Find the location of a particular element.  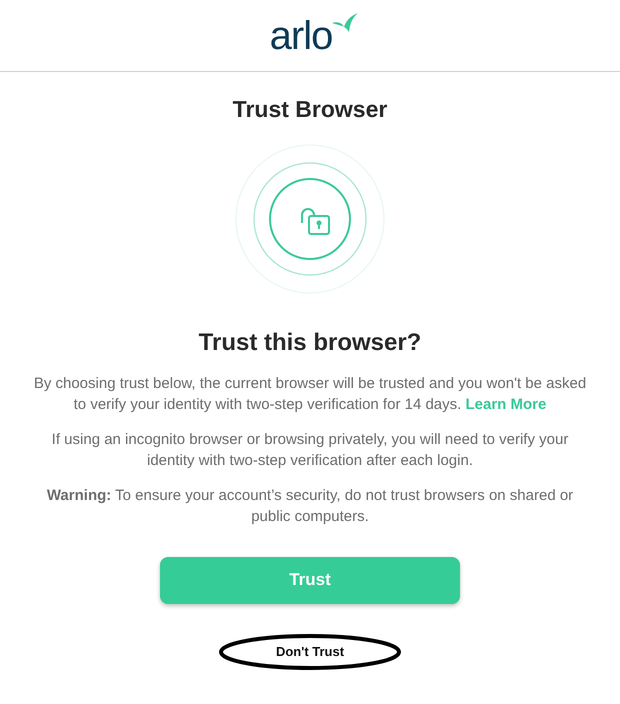

page-title: Trust Browser is located at coordinates (310, 109).